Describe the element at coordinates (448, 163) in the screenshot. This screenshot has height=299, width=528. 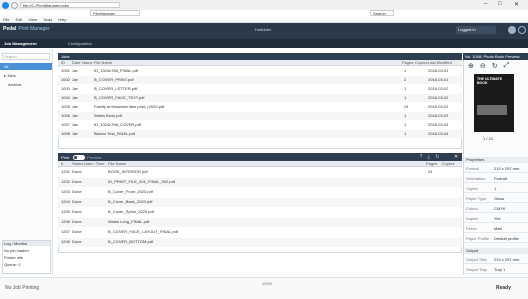
I see `col-print-copies: Copies` at that location.